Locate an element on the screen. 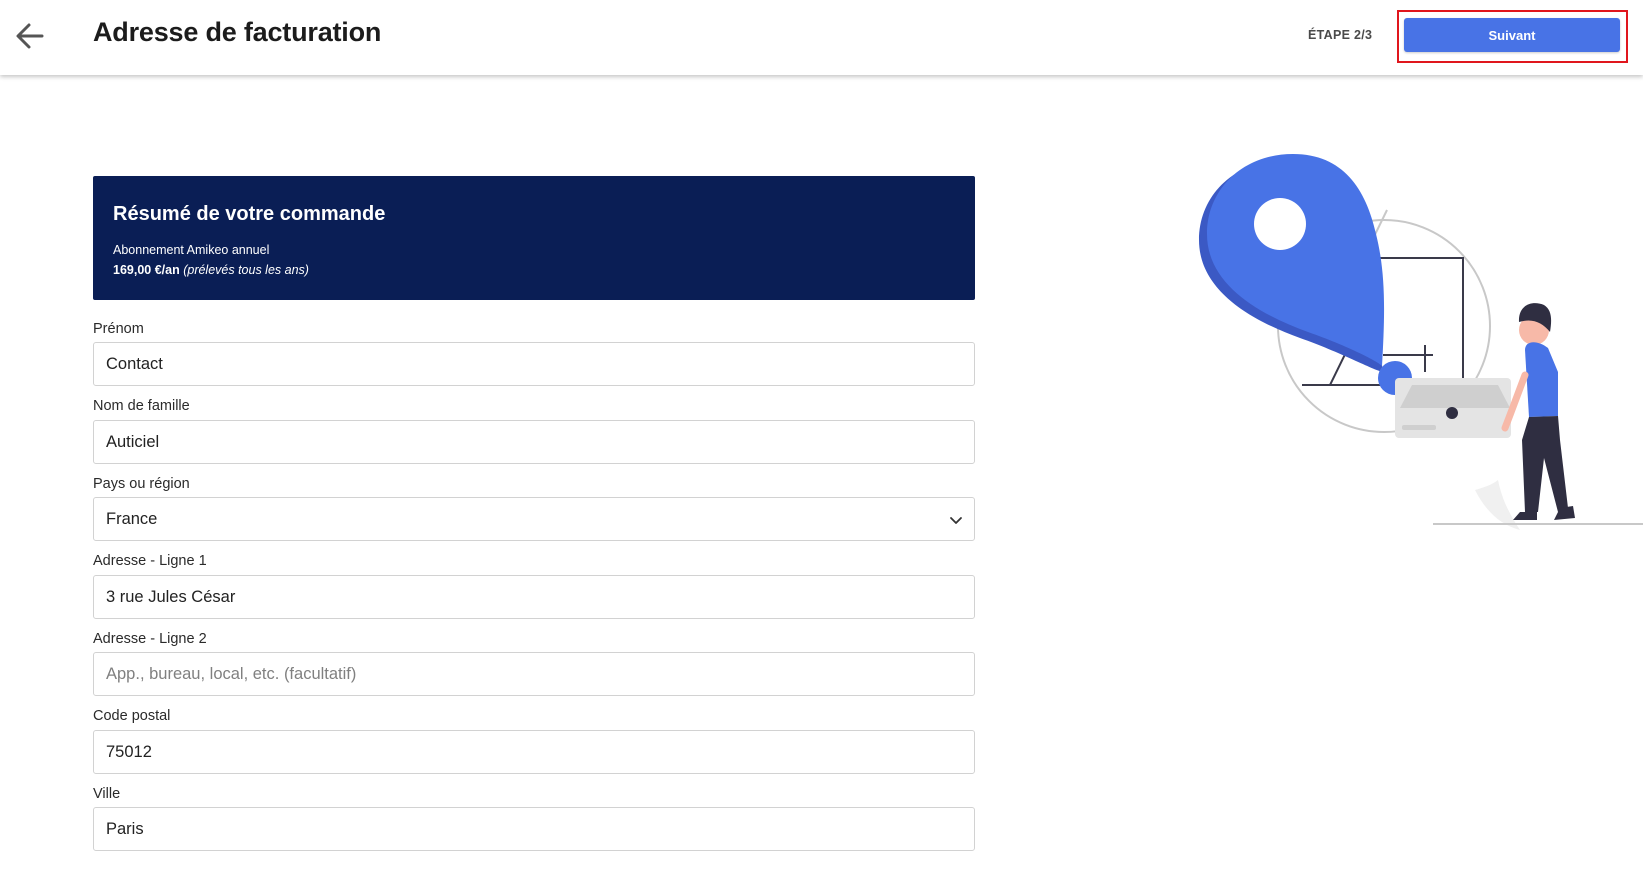 Image resolution: width=1643 pixels, height=891 pixels. arrow-left-icon is located at coordinates (30, 36).